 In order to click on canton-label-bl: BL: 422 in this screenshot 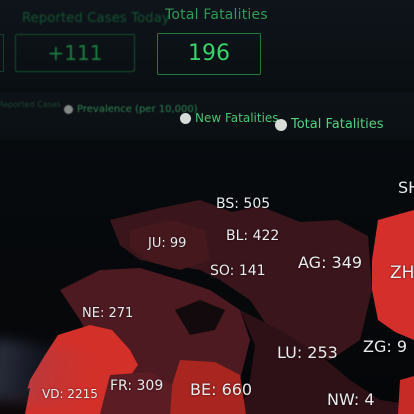, I will do `click(253, 236)`.